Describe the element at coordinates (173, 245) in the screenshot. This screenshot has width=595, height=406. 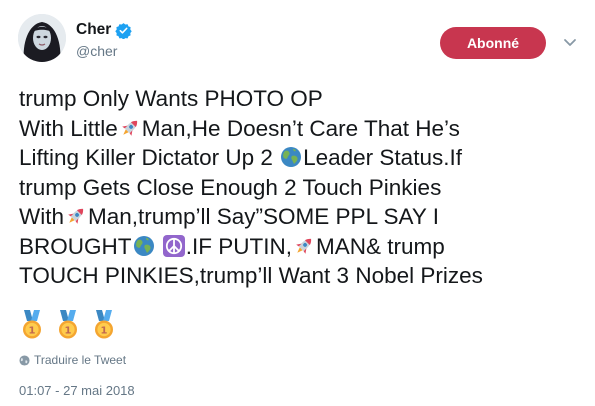
I see `peace-symbol-icon` at that location.